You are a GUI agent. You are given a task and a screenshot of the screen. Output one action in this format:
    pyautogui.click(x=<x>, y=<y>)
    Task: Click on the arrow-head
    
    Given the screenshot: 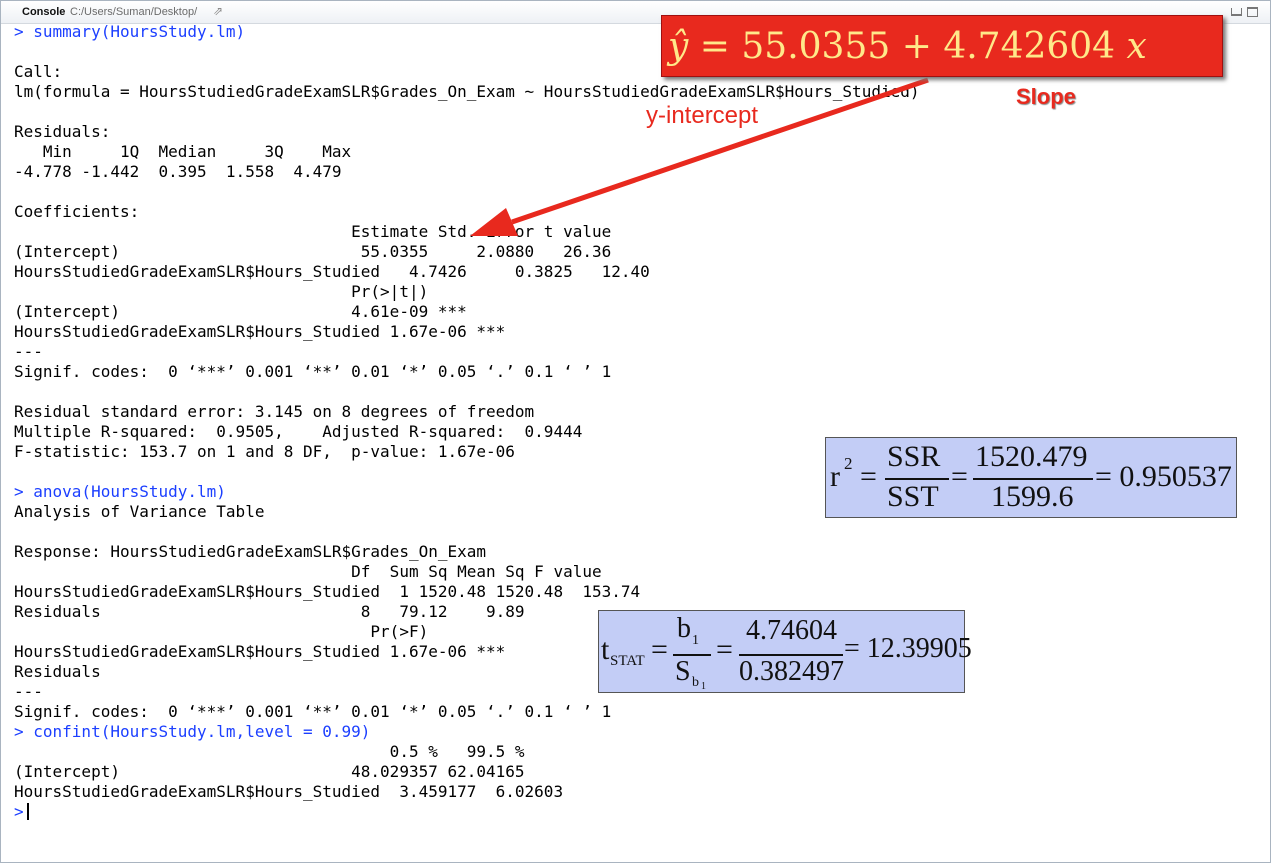 What is the action you would take?
    pyautogui.click(x=494, y=222)
    